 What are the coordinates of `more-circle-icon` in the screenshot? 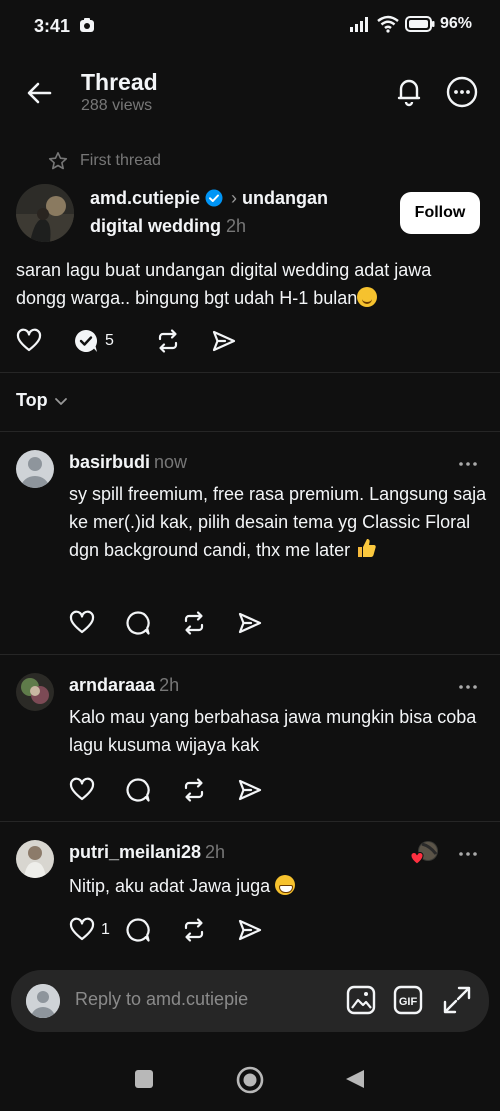 It's located at (462, 92).